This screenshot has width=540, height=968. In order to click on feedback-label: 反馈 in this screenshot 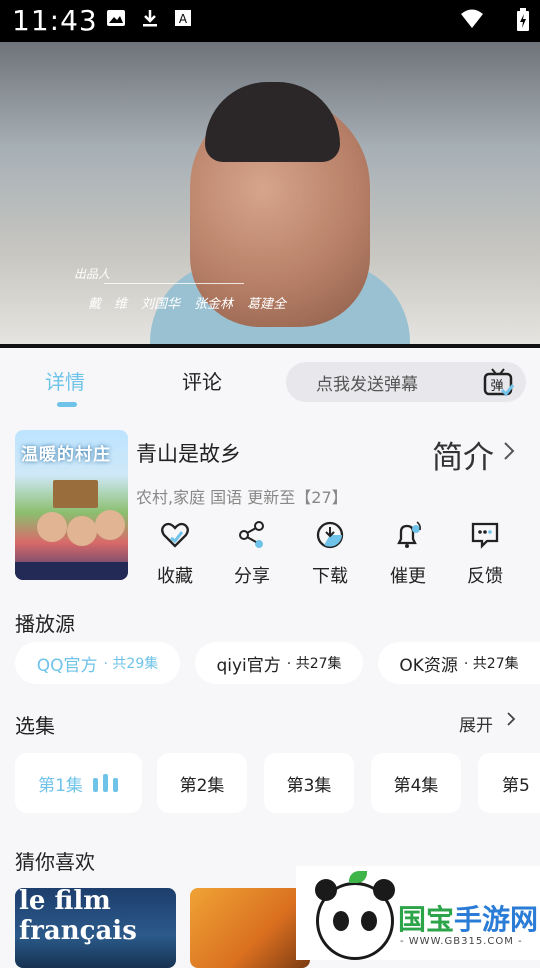, I will do `click(485, 576)`.